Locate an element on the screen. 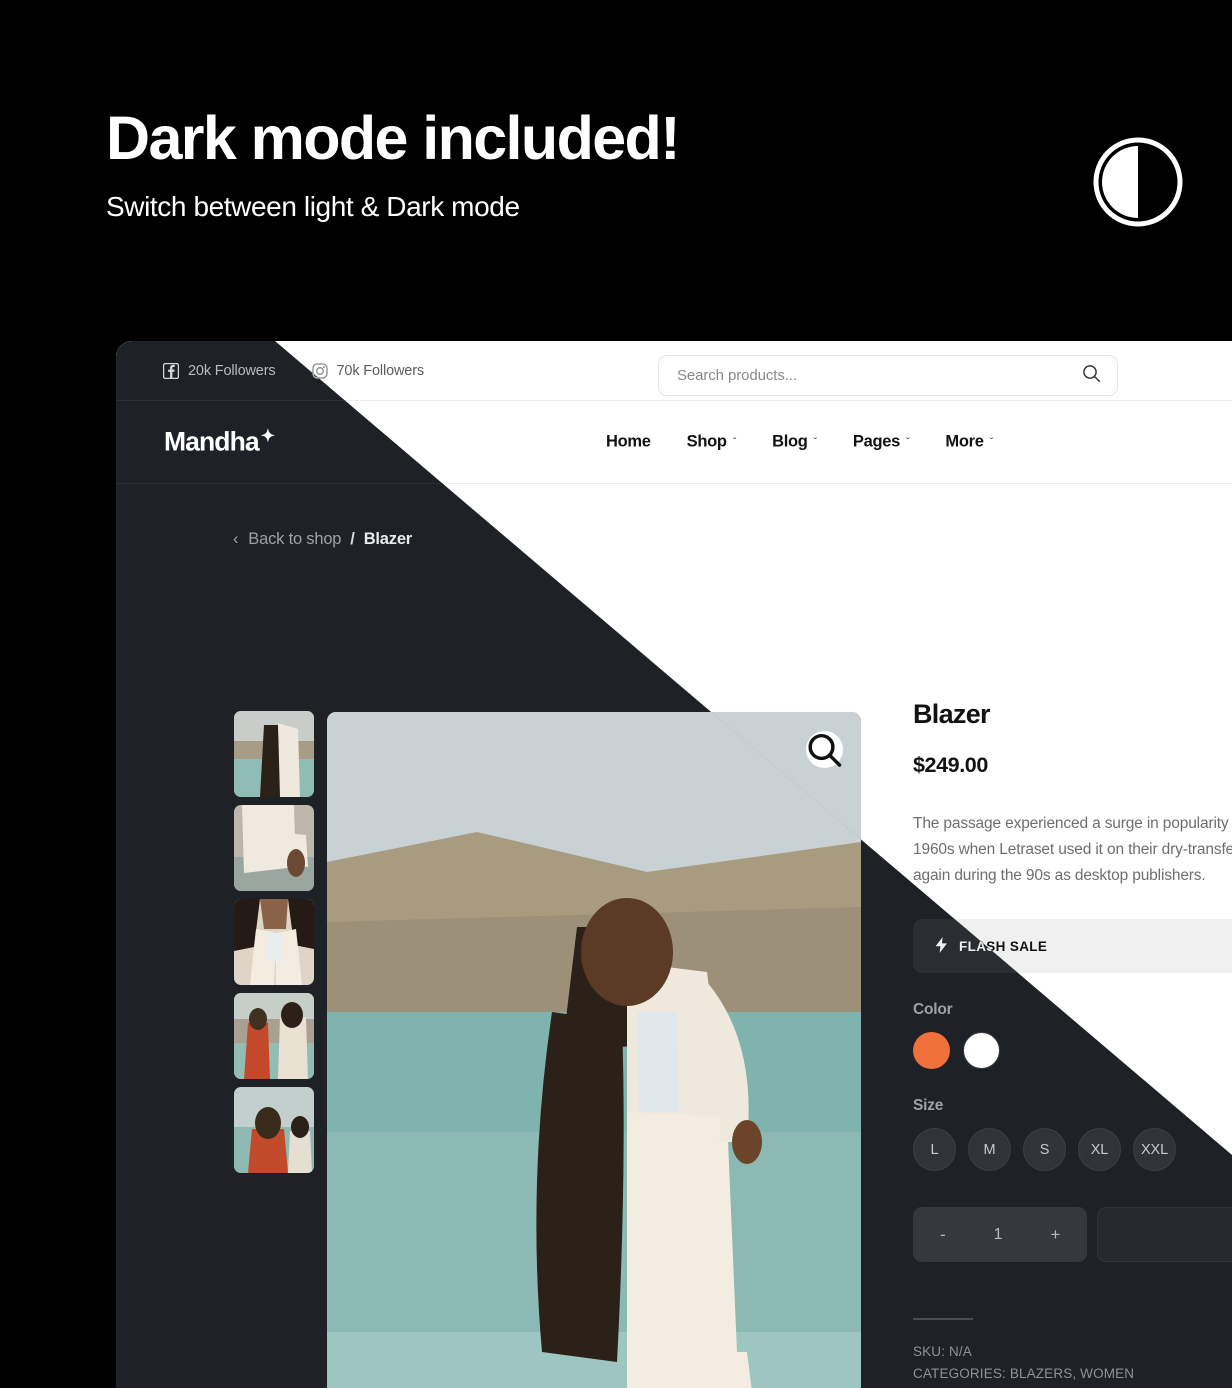 The image size is (1232, 1388). nav-item-shop-label: Shop is located at coordinates (706, 441).